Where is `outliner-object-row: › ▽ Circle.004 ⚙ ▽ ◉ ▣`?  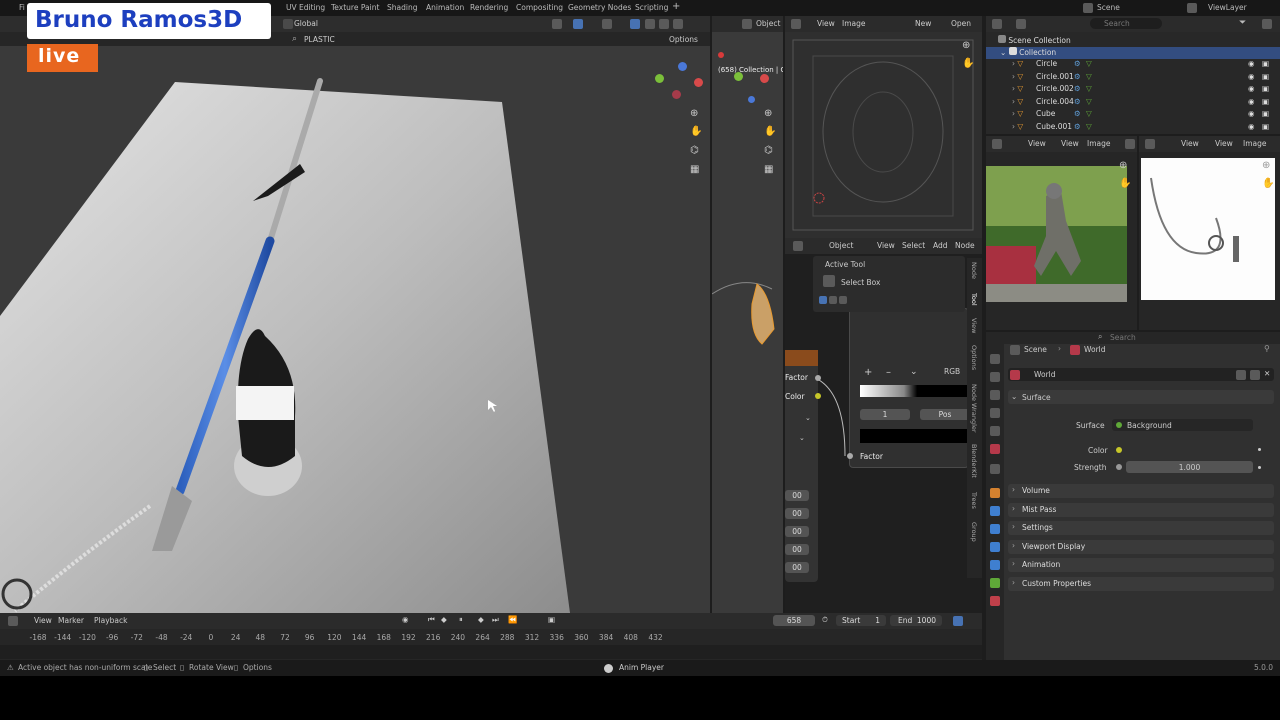 outliner-object-row: › ▽ Circle.004 ⚙ ▽ ◉ ▣ is located at coordinates (1145, 103).